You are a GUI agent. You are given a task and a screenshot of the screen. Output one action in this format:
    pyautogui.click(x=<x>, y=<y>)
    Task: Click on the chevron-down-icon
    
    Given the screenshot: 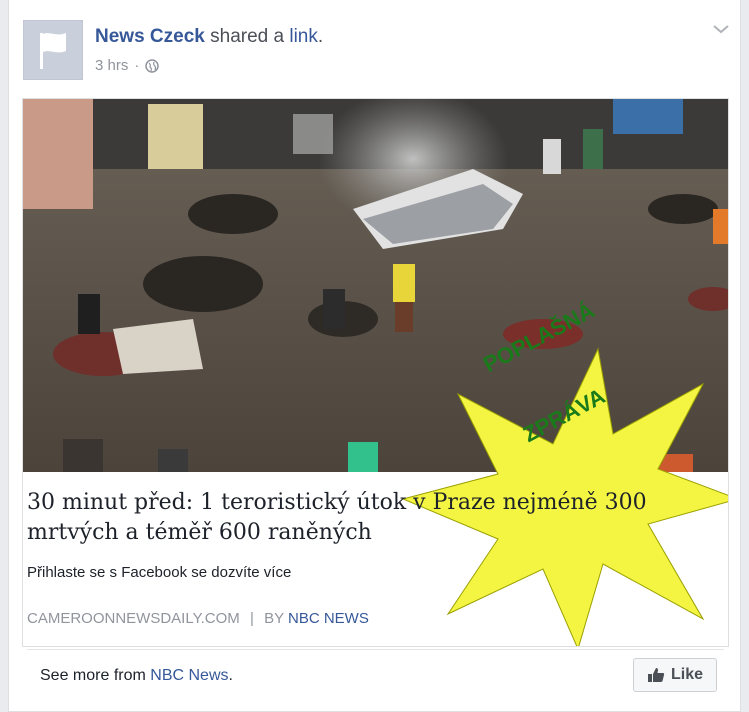 What is the action you would take?
    pyautogui.click(x=721, y=29)
    